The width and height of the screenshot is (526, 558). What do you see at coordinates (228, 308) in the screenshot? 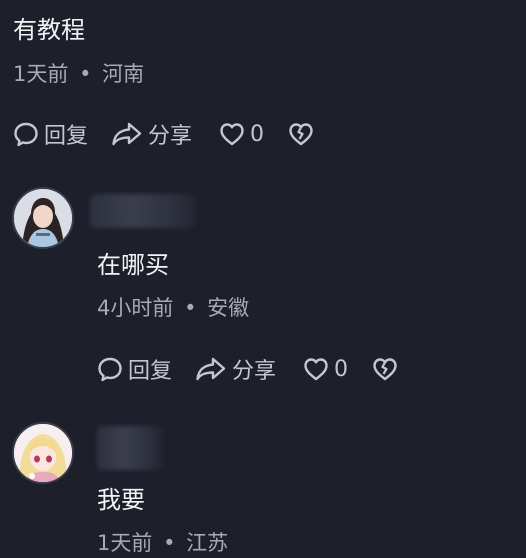
I see `comment-location: 安徽` at bounding box center [228, 308].